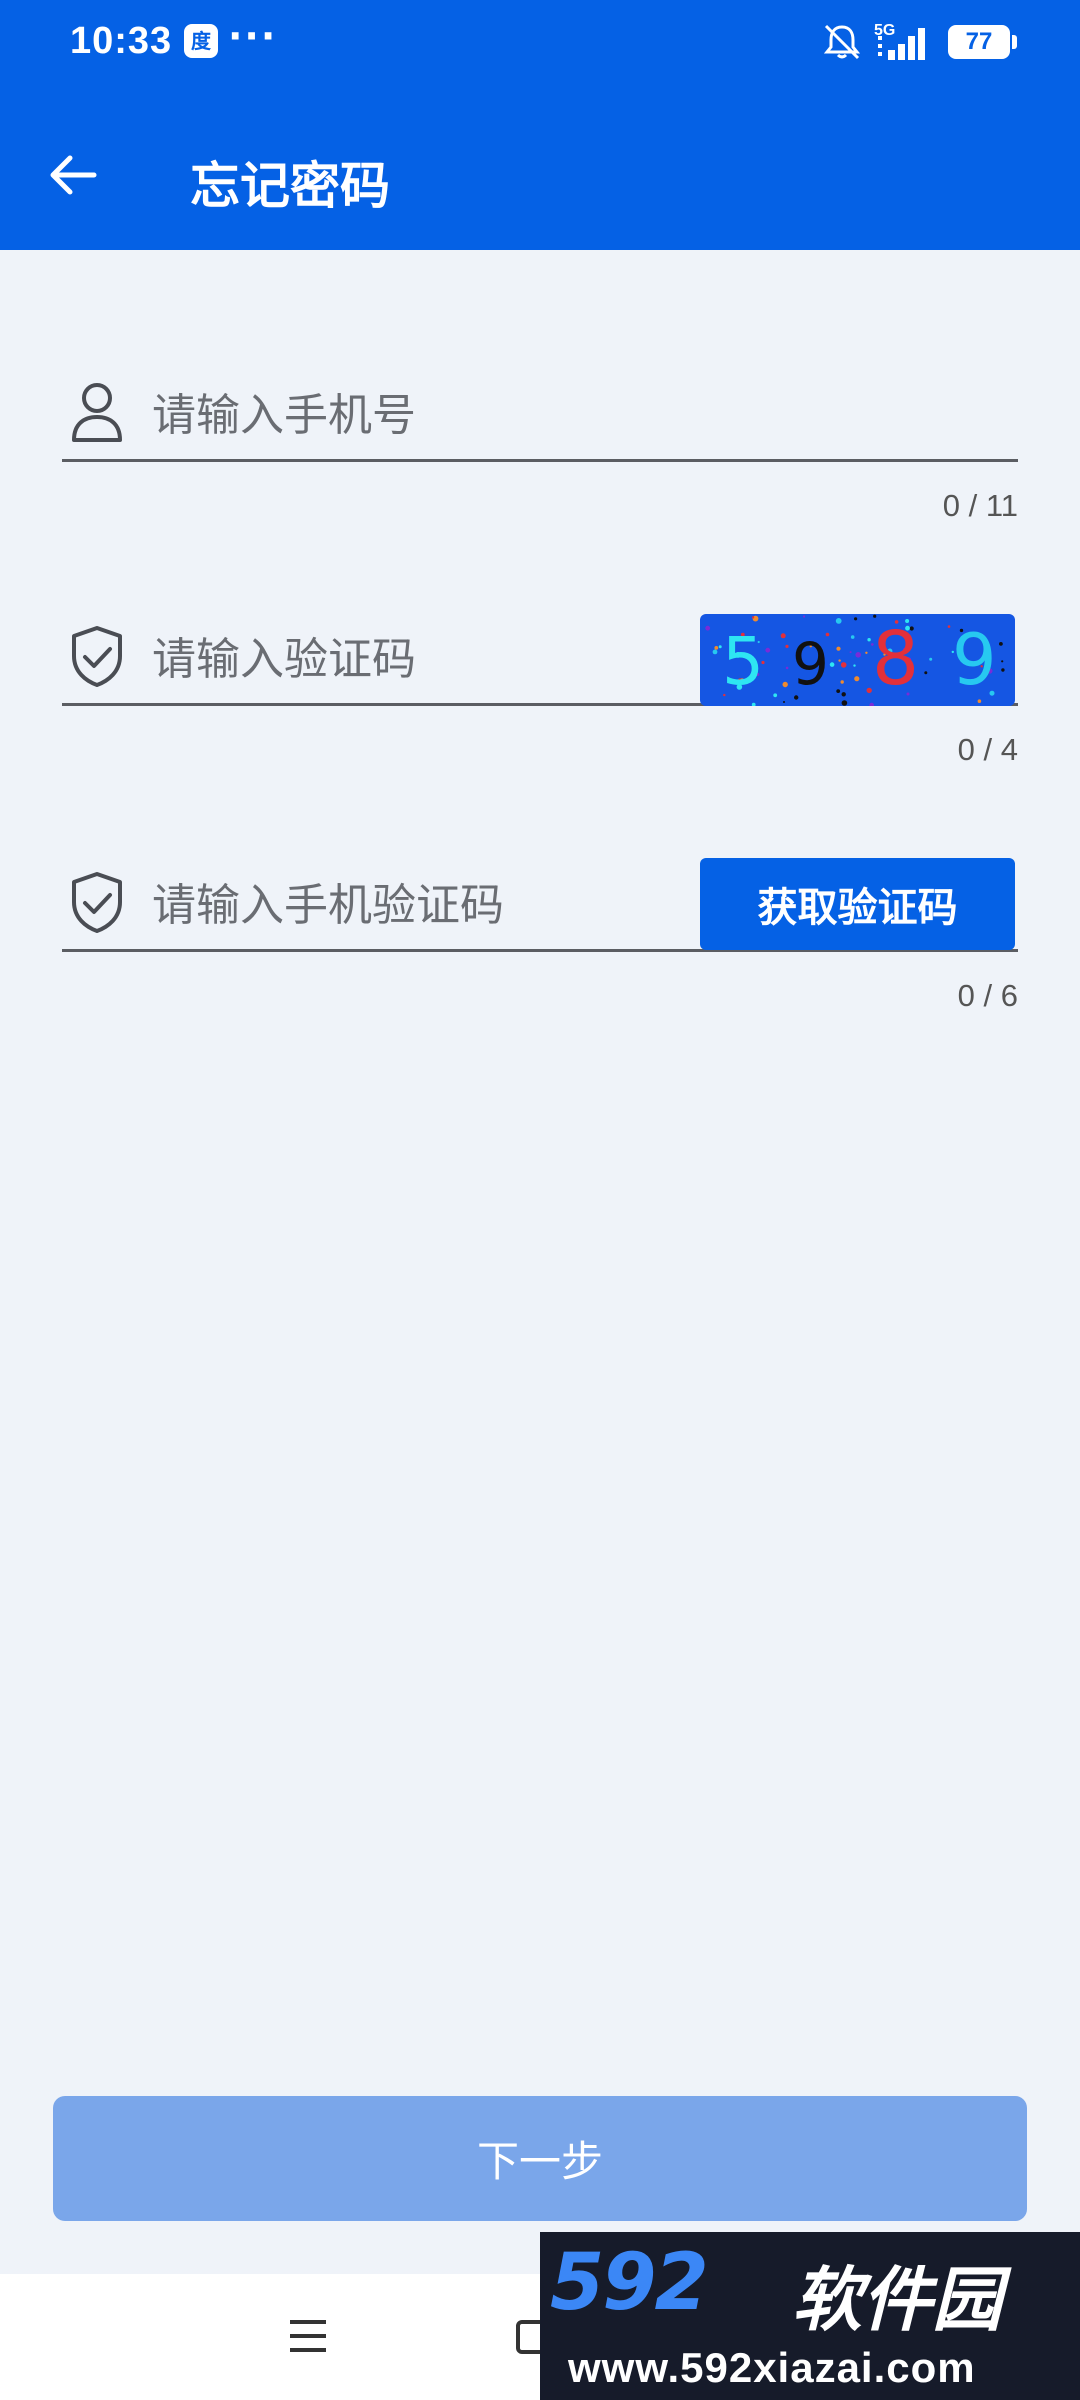 Image resolution: width=1080 pixels, height=2400 pixels. I want to click on captcha-char: 8, so click(895, 659).